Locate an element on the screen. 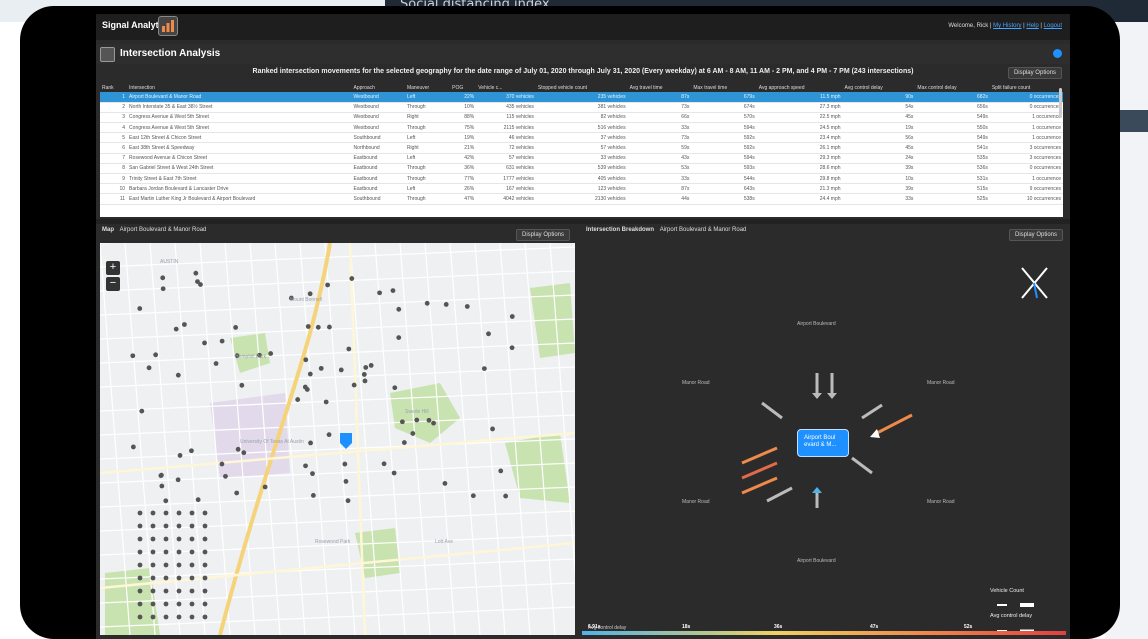 The width and height of the screenshot is (1148, 639). compass-icon is located at coordinates (1034, 283).